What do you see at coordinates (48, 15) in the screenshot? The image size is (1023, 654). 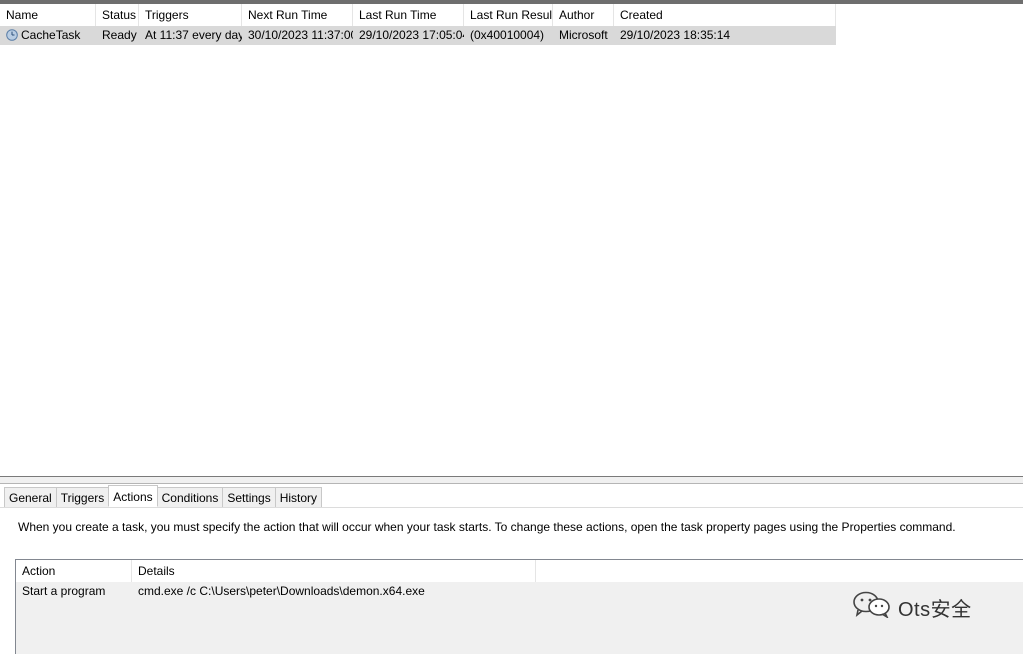 I see `column-header-name: Name` at bounding box center [48, 15].